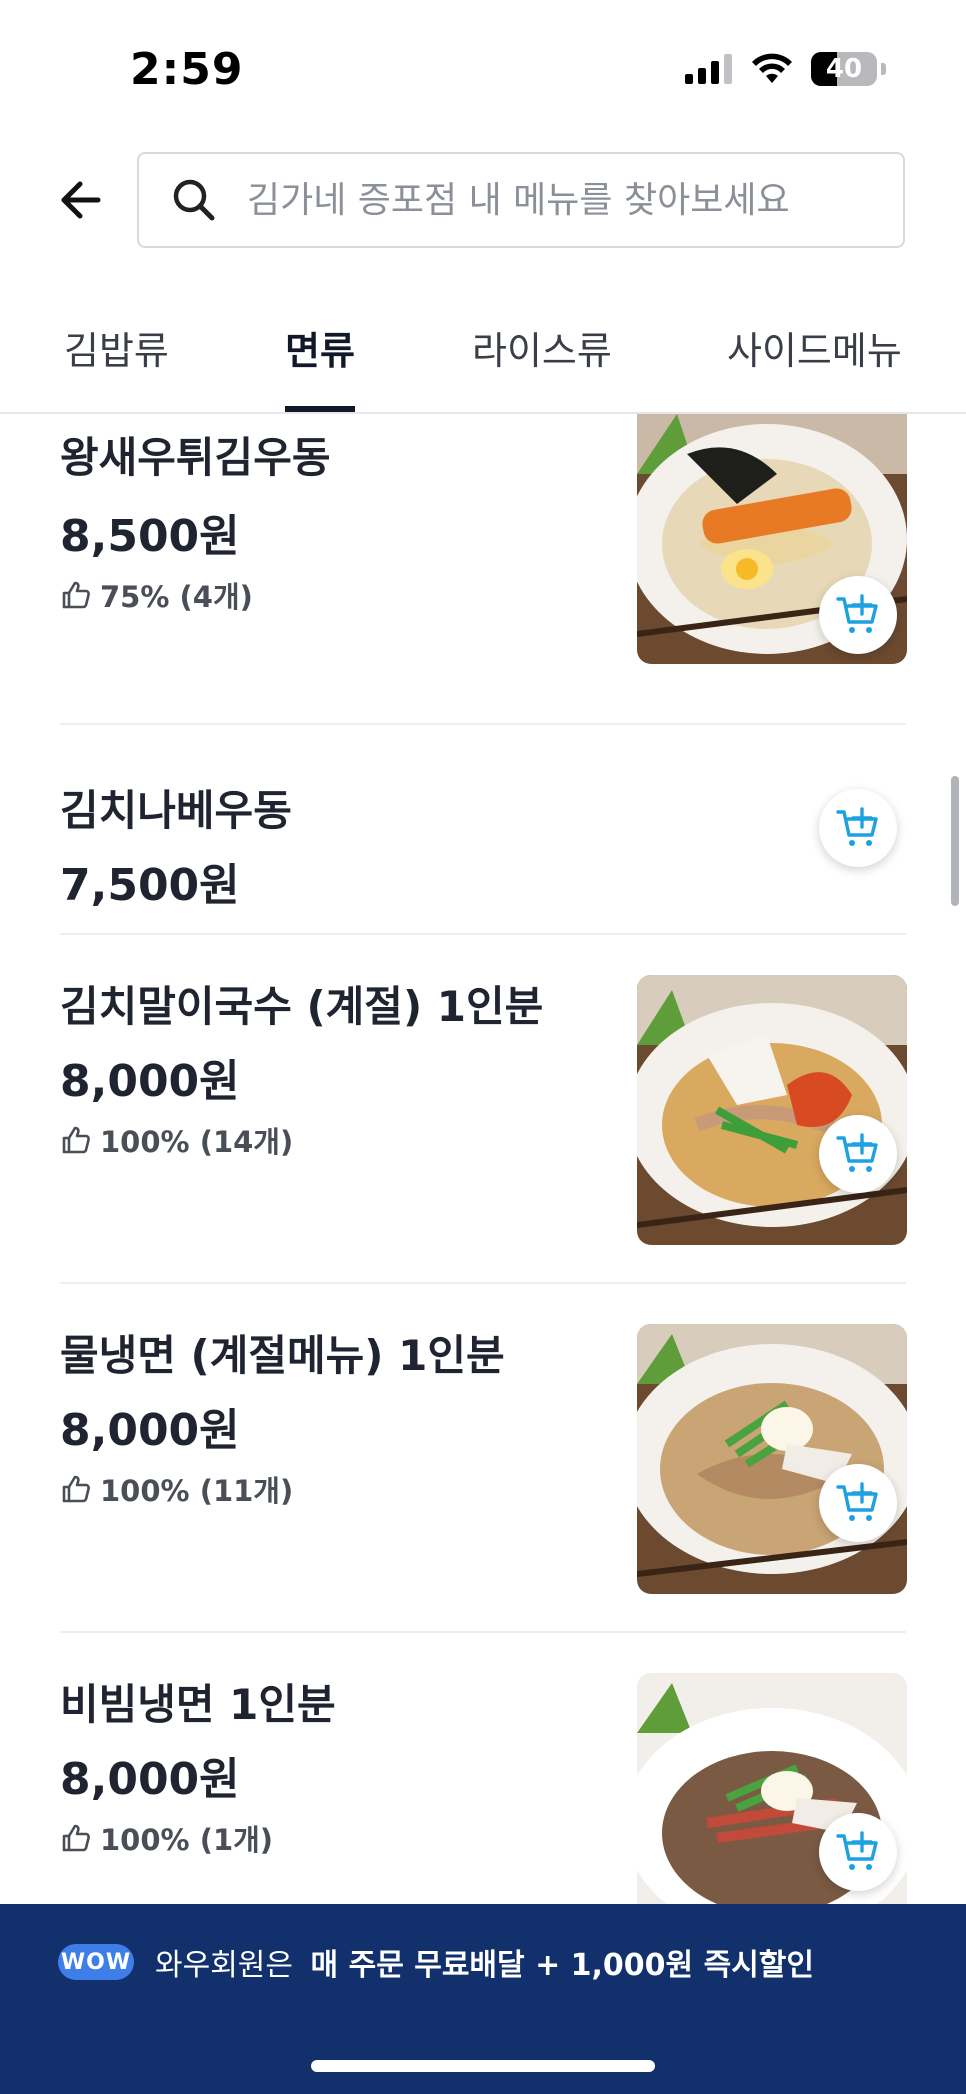 Image resolution: width=966 pixels, height=2094 pixels. I want to click on menu-item-rating: 100% (14개), so click(176, 1140).